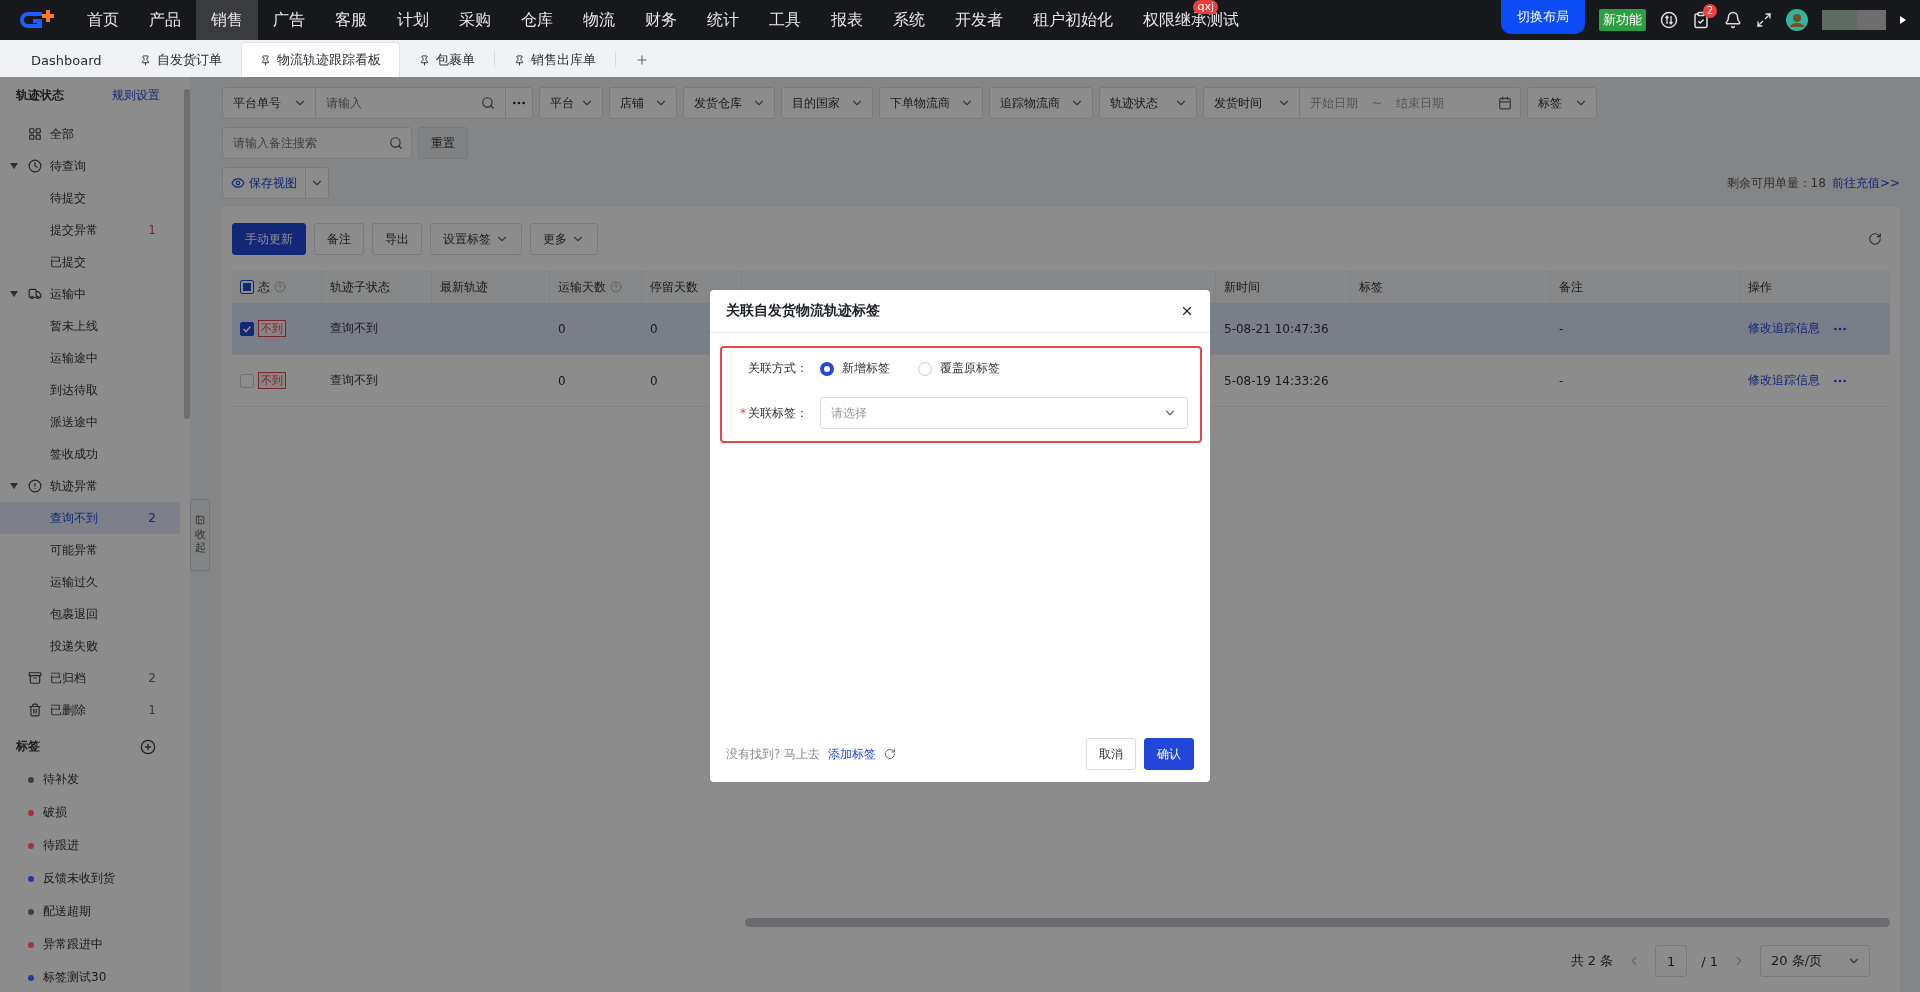 This screenshot has height=992, width=1920. I want to click on sidebar-item: 全部, so click(90, 134).